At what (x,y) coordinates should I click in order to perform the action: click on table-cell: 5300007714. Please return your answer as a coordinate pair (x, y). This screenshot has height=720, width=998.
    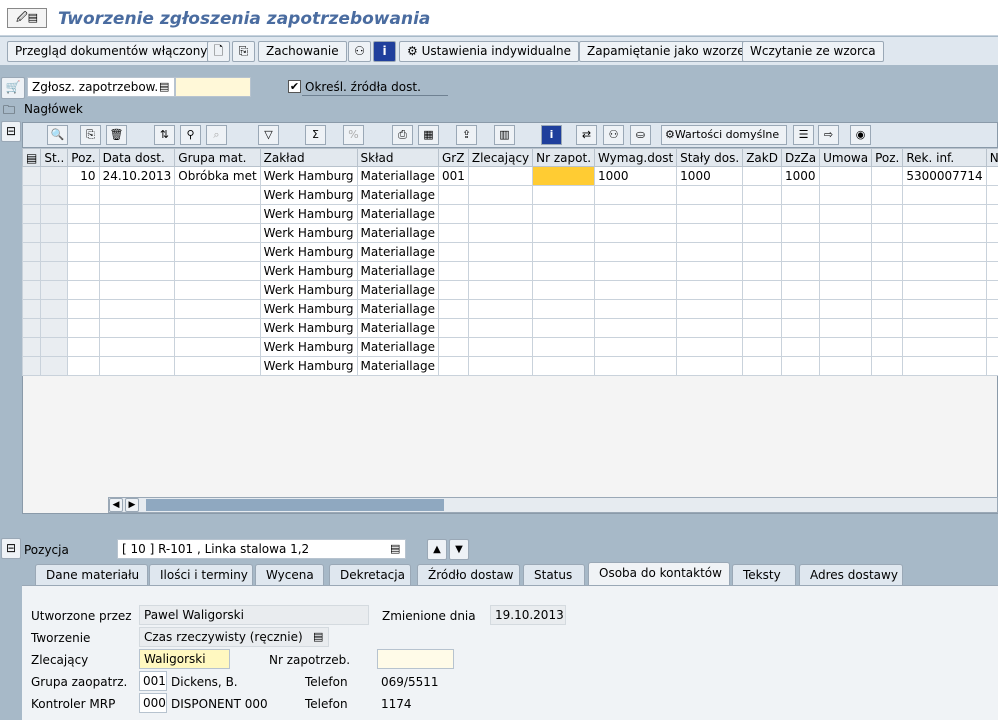
    Looking at the image, I should click on (944, 176).